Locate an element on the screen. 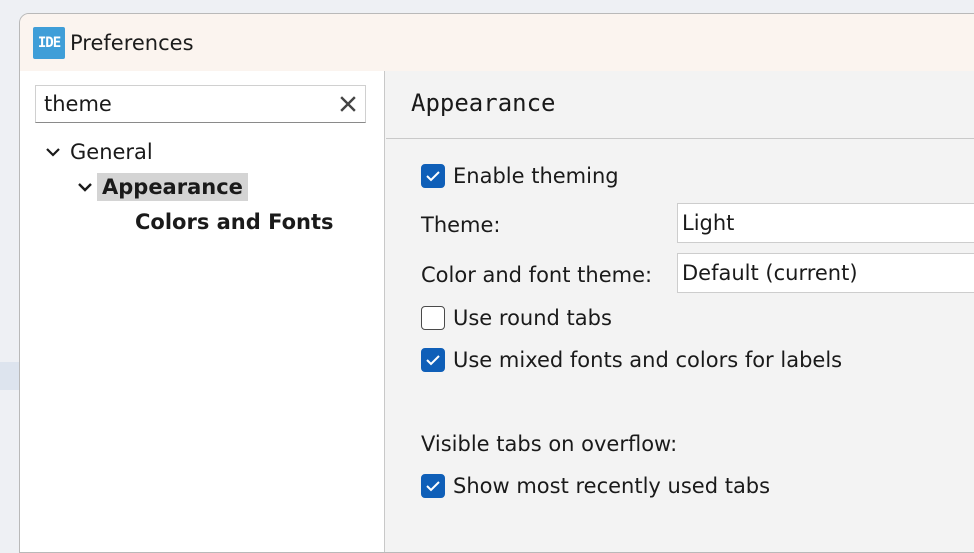 The image size is (974, 553). color-font-theme-label-row: Color and font theme: is located at coordinates (536, 275).